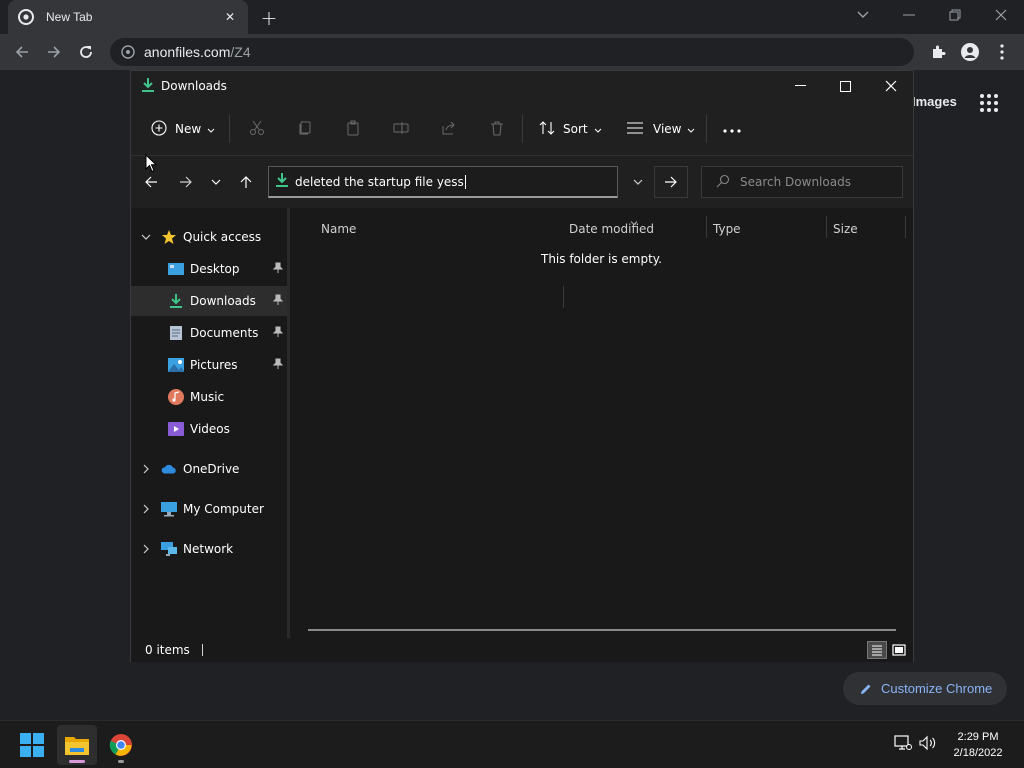  I want to click on sidebar-item-quick-access: Quick access, so click(209, 237).